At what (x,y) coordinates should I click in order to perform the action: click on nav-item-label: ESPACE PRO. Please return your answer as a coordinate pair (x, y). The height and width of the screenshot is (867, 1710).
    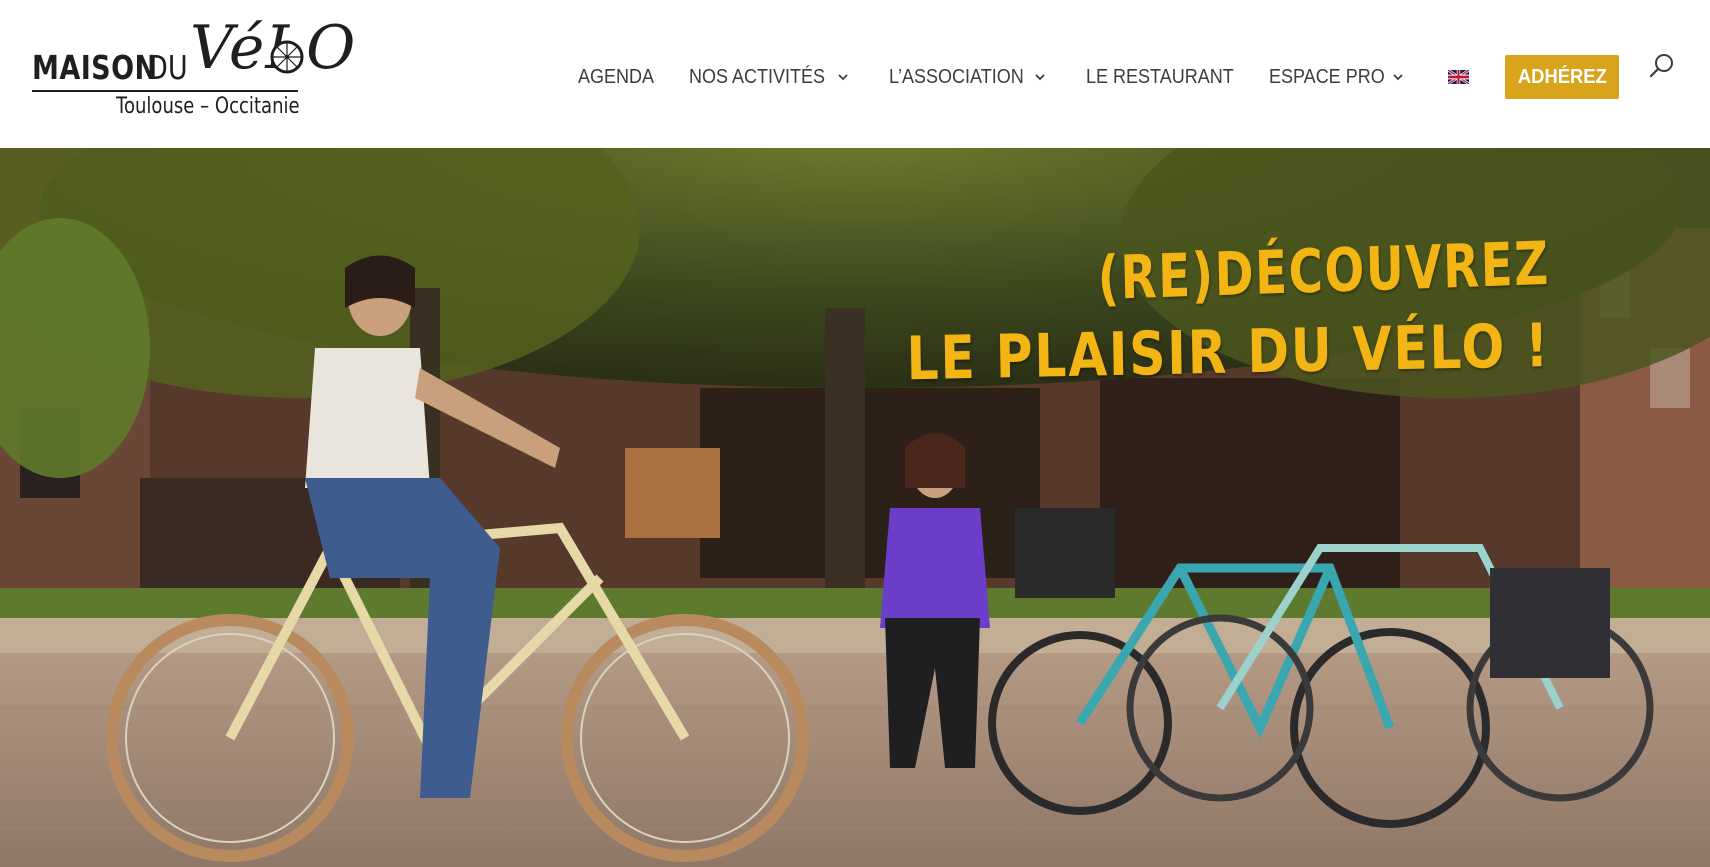
    Looking at the image, I should click on (1327, 76).